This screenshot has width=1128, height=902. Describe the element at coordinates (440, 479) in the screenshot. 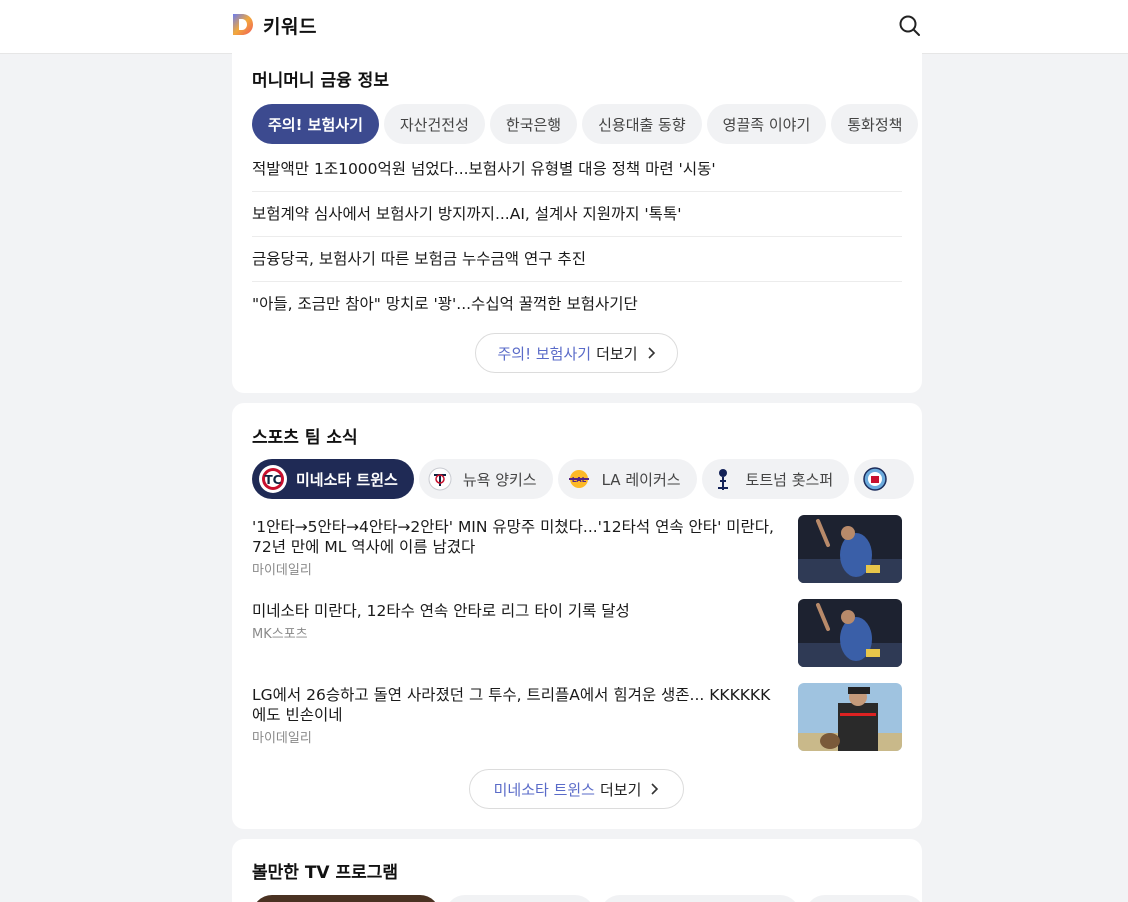

I see `yankees-logo-icon` at that location.